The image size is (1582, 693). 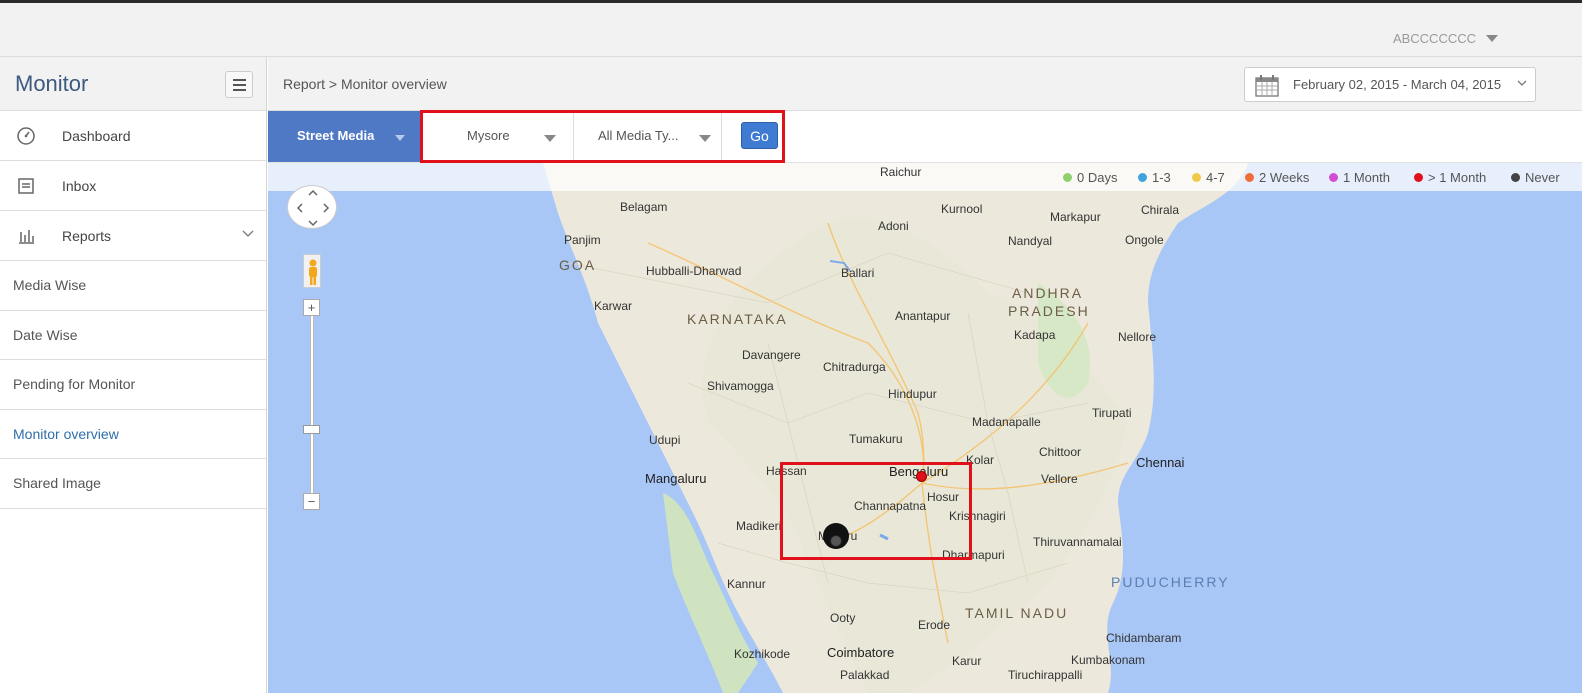 What do you see at coordinates (87, 235) in the screenshot?
I see `nav-label: Reports` at bounding box center [87, 235].